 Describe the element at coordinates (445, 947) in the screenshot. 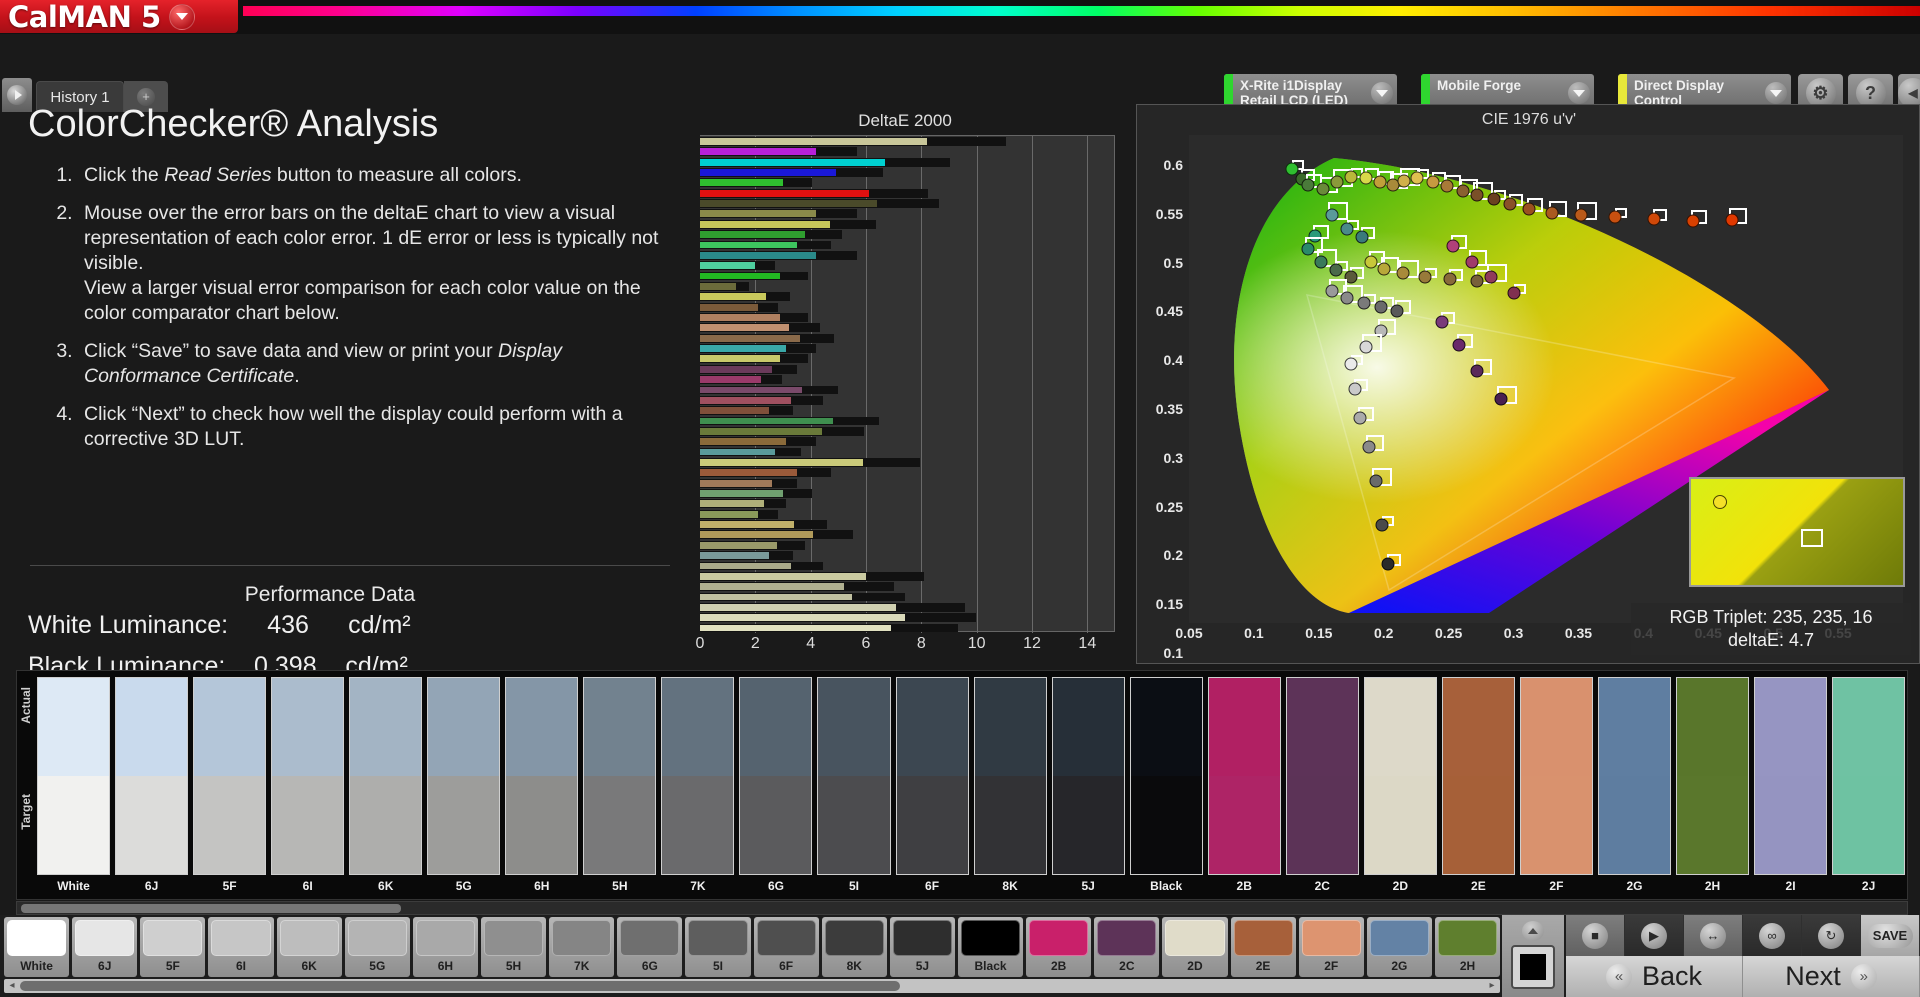

I see `patch-selector-item: 6H` at that location.